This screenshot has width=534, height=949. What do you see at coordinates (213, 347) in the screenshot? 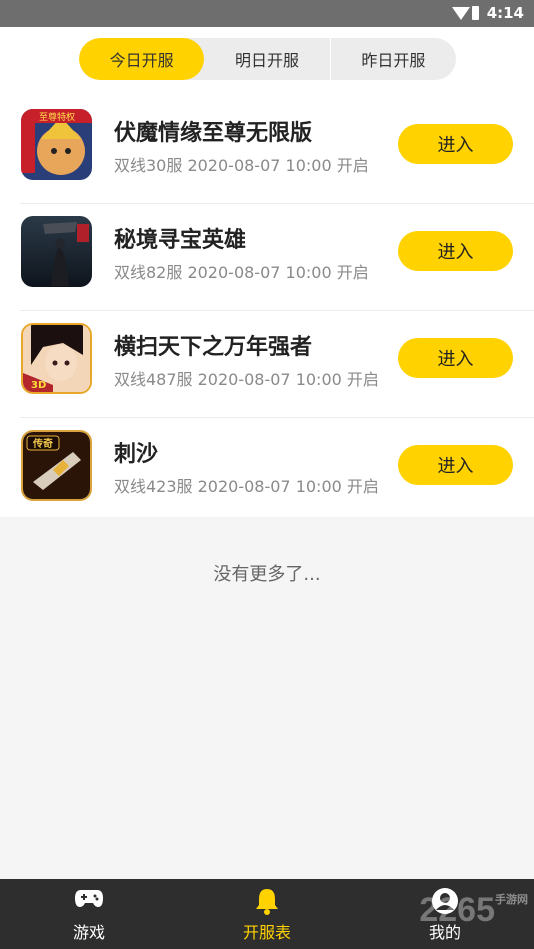
I see `game-name: 横扫天下之万年强者` at bounding box center [213, 347].